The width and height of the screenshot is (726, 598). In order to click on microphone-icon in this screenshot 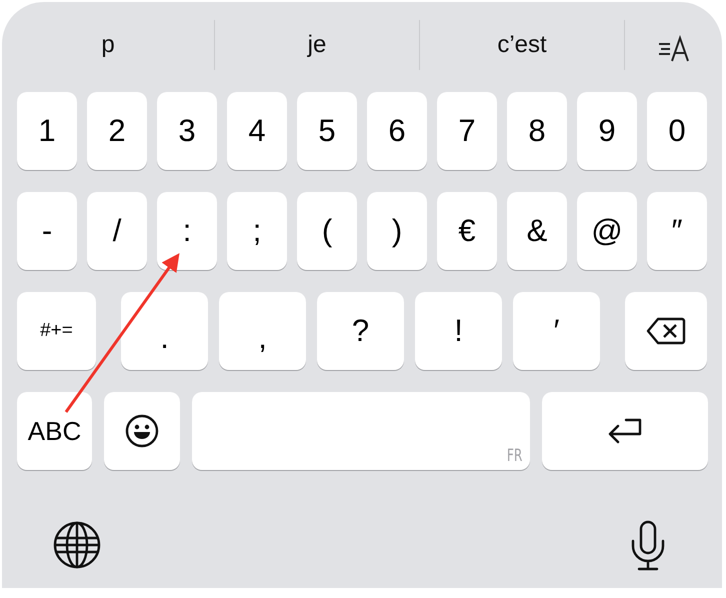, I will do `click(648, 546)`.